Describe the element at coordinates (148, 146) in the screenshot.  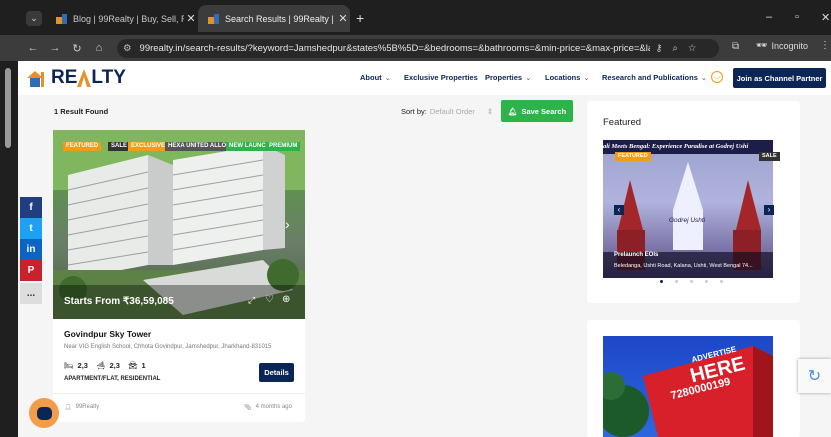
I see `tag-exclusive: EXCLUSIVE` at that location.